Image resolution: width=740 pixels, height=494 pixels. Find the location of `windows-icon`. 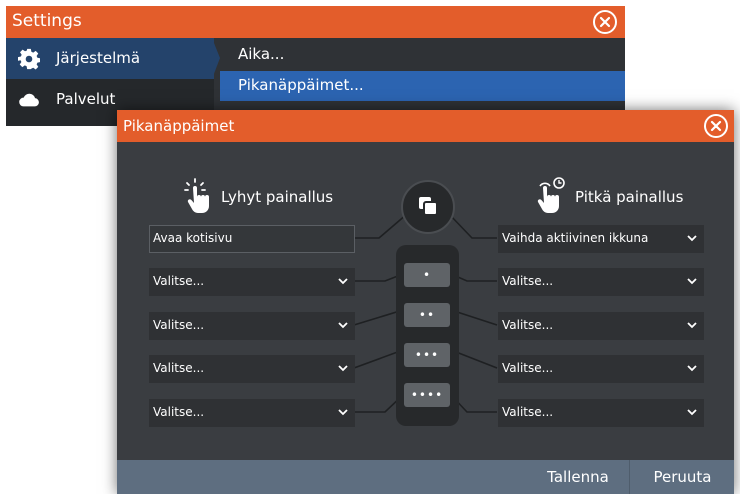

windows-icon is located at coordinates (428, 206).